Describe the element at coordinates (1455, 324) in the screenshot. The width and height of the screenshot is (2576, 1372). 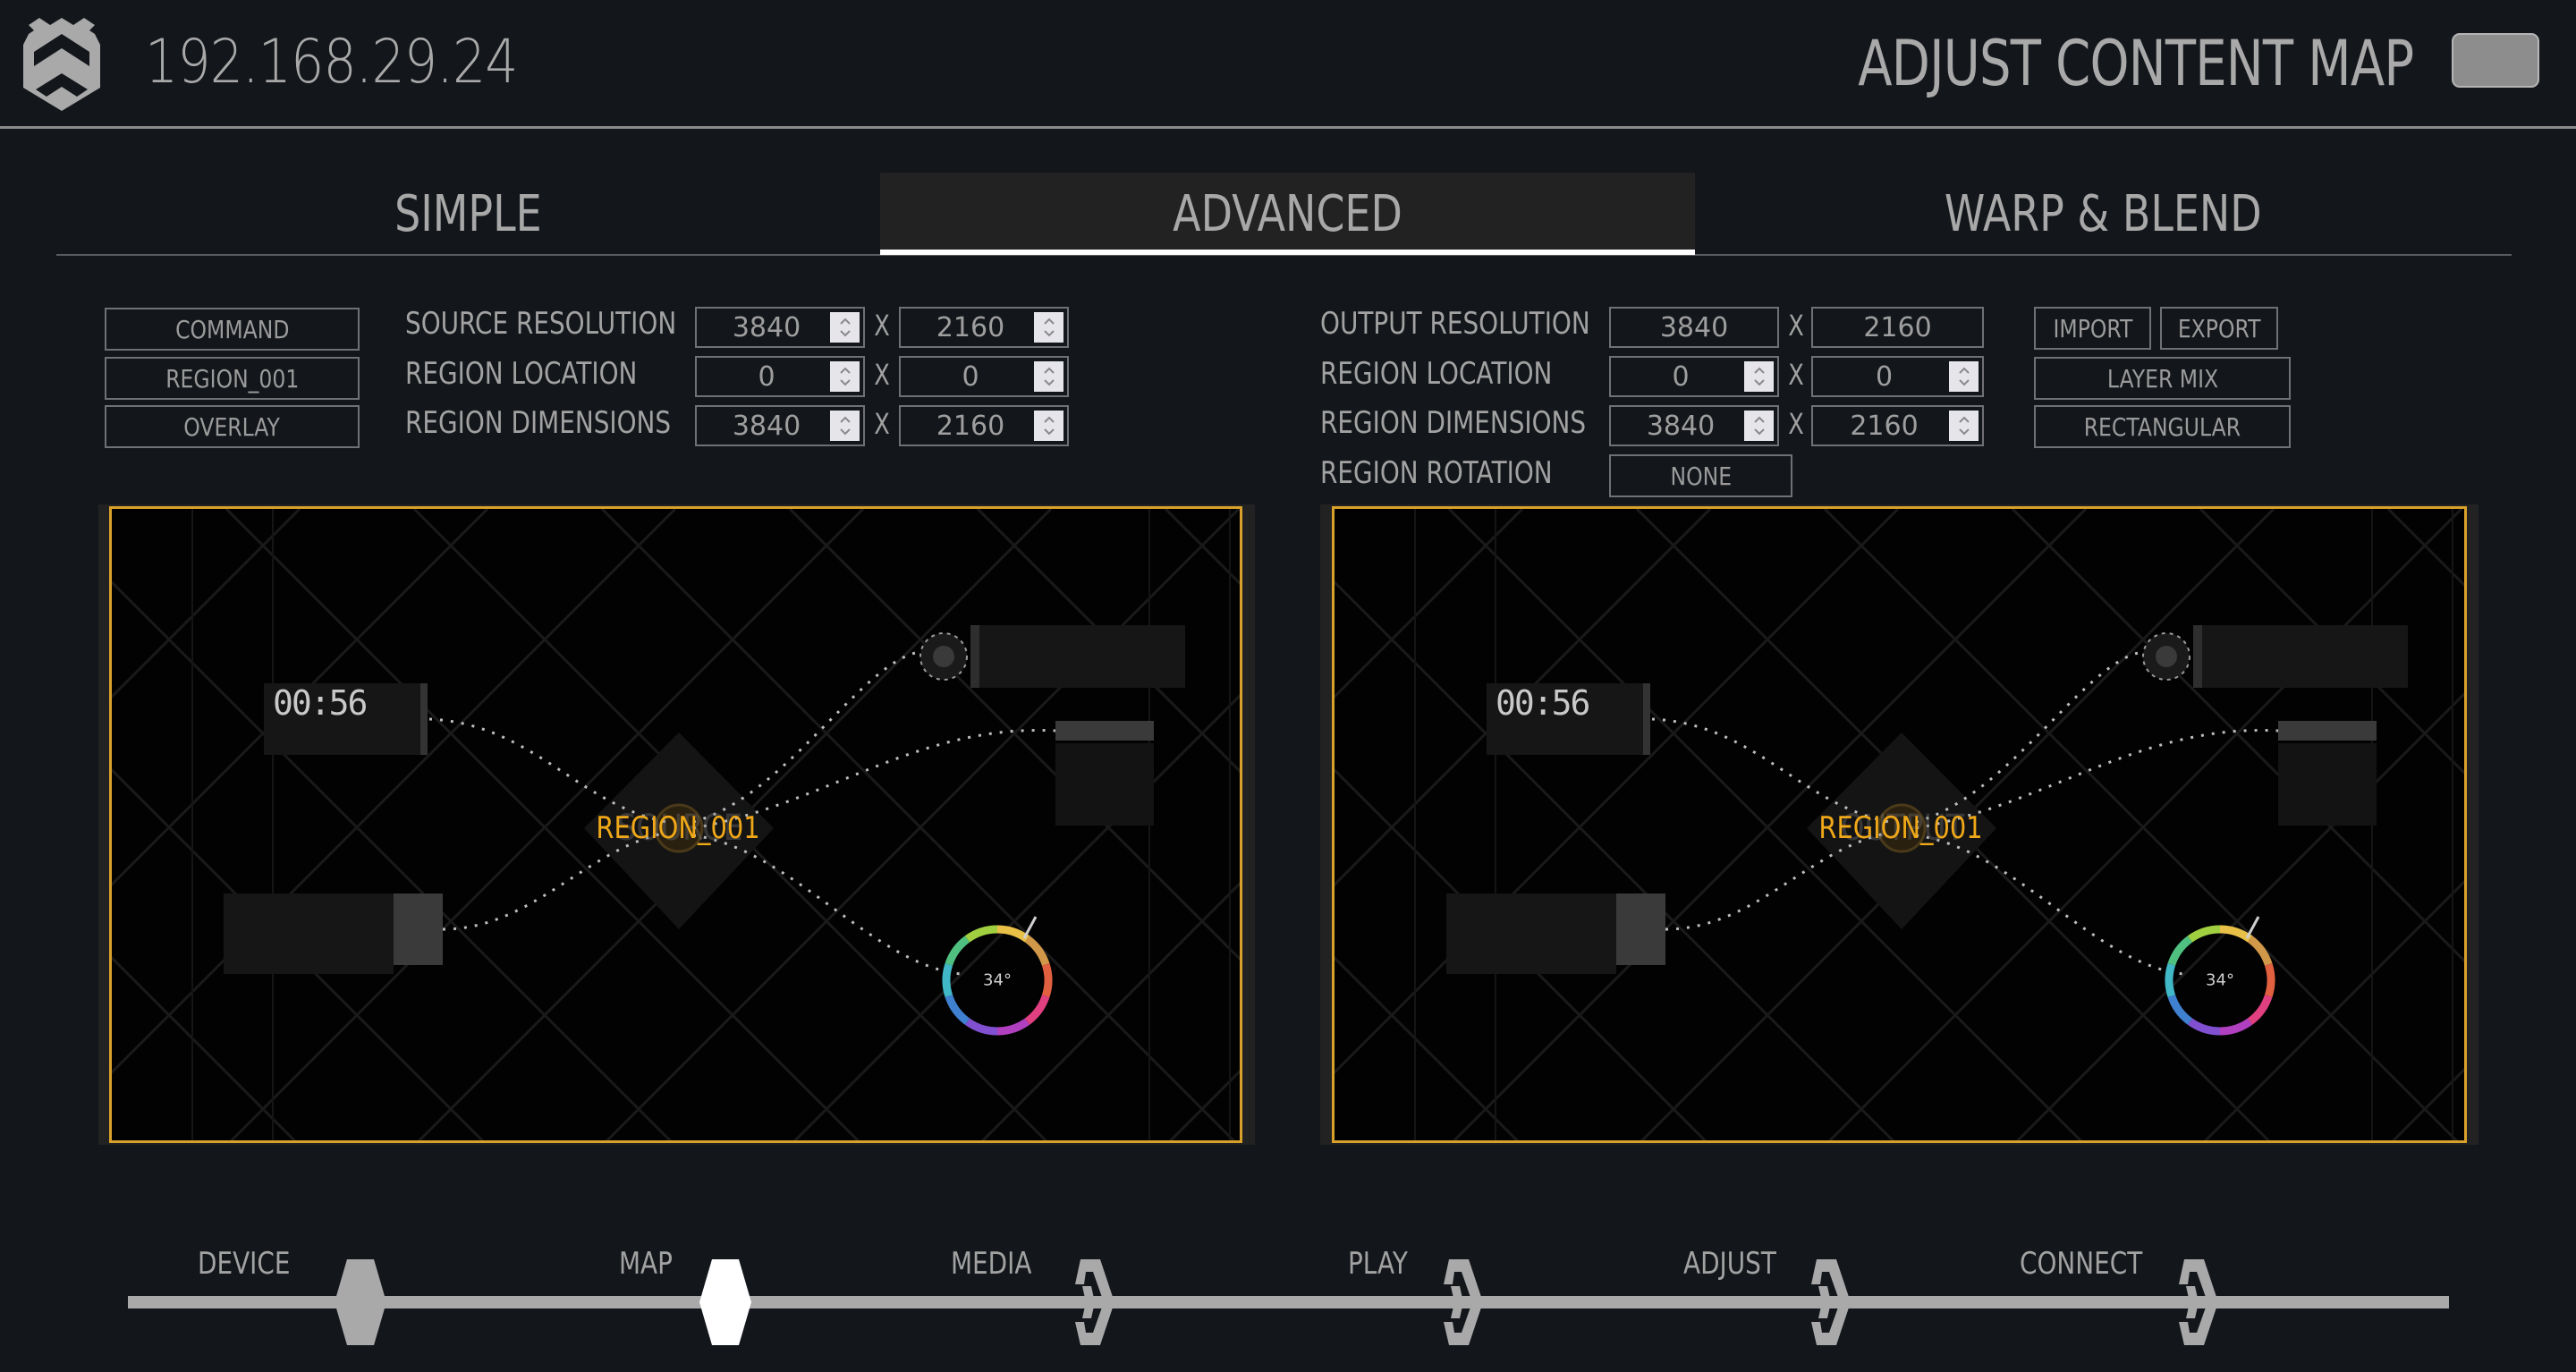
I see `output-resolution-label: OUTPUT RESOLUTION` at that location.